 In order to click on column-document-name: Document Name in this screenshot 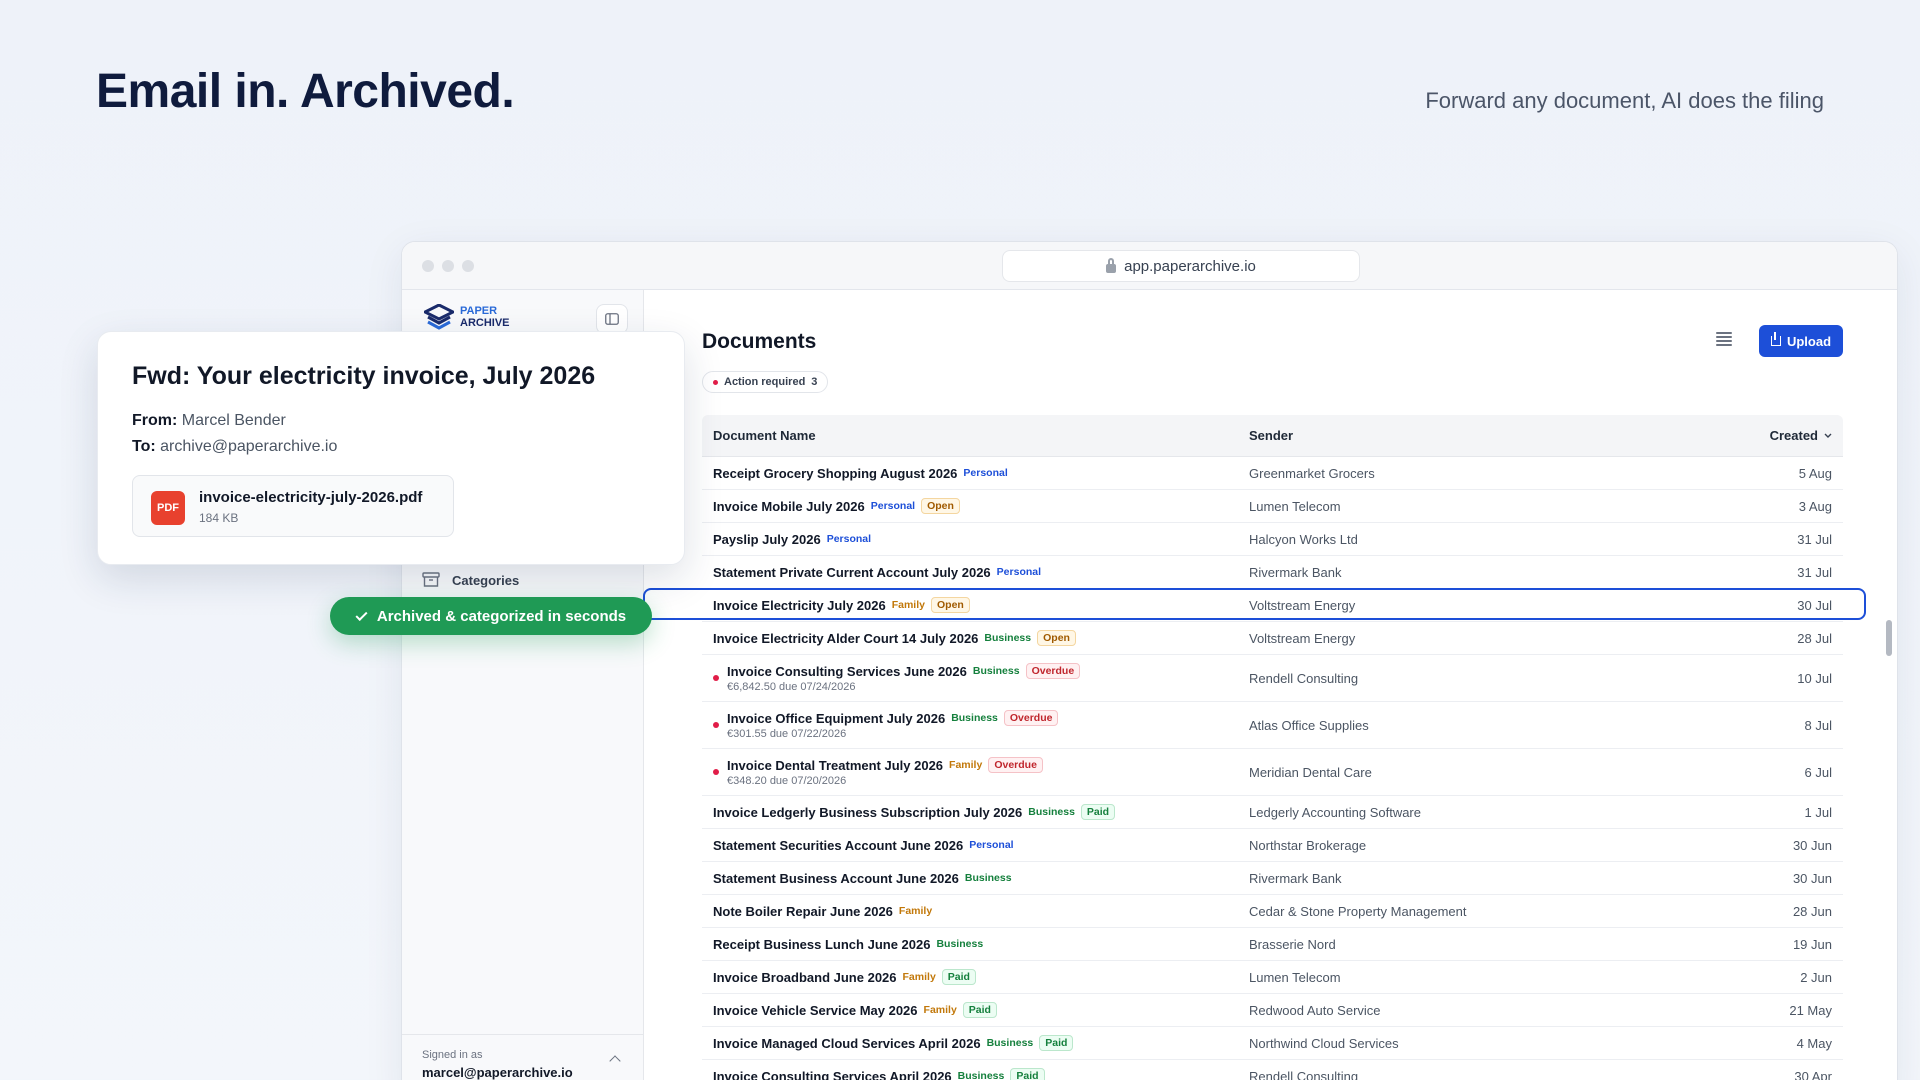, I will do `click(764, 435)`.